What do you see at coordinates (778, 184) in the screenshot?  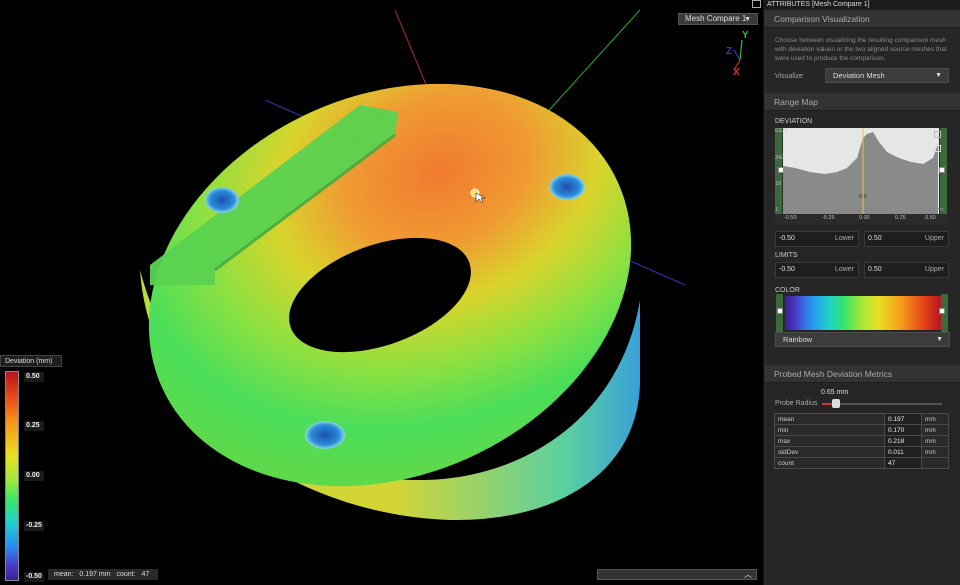 I see `hist-y-label-3: 18` at bounding box center [778, 184].